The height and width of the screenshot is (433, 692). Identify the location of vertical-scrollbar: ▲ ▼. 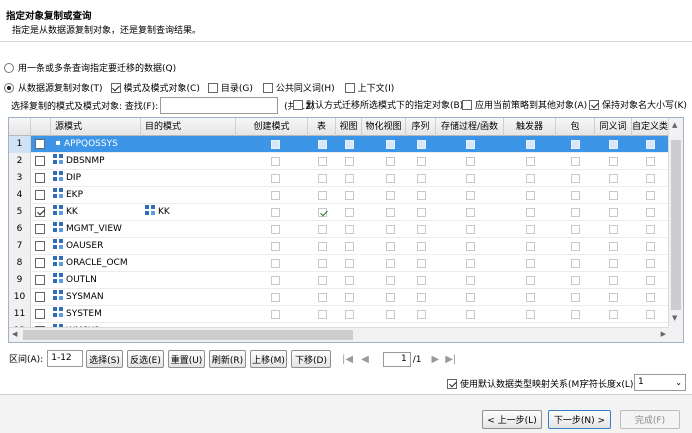
(675, 222).